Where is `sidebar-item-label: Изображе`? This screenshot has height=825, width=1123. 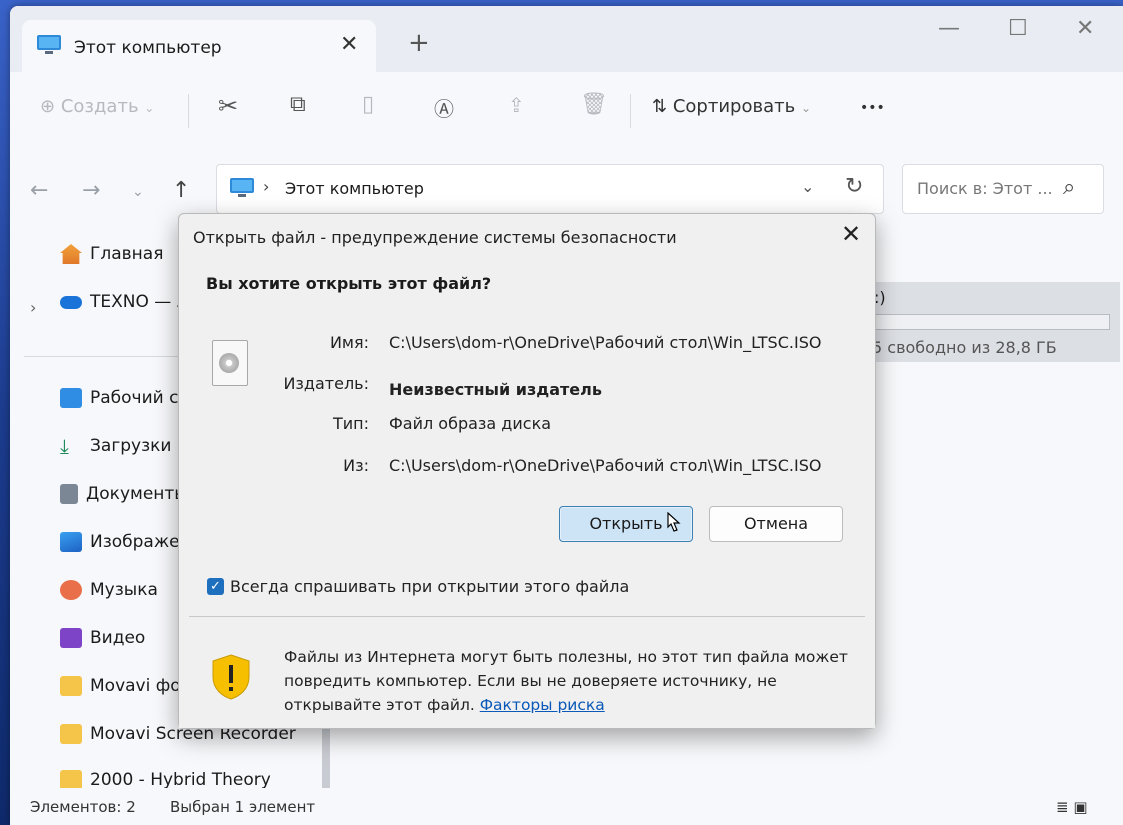
sidebar-item-label: Изображе is located at coordinates (135, 542).